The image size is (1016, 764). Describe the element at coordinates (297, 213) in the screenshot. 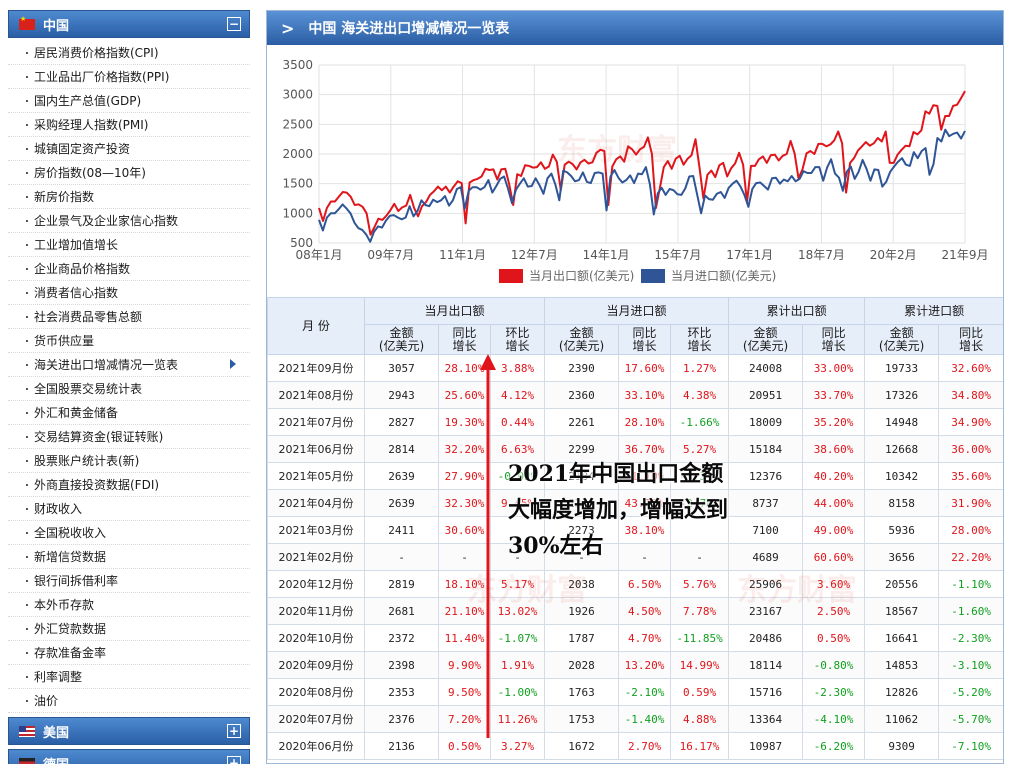

I see `y-tick-label: 1000` at that location.